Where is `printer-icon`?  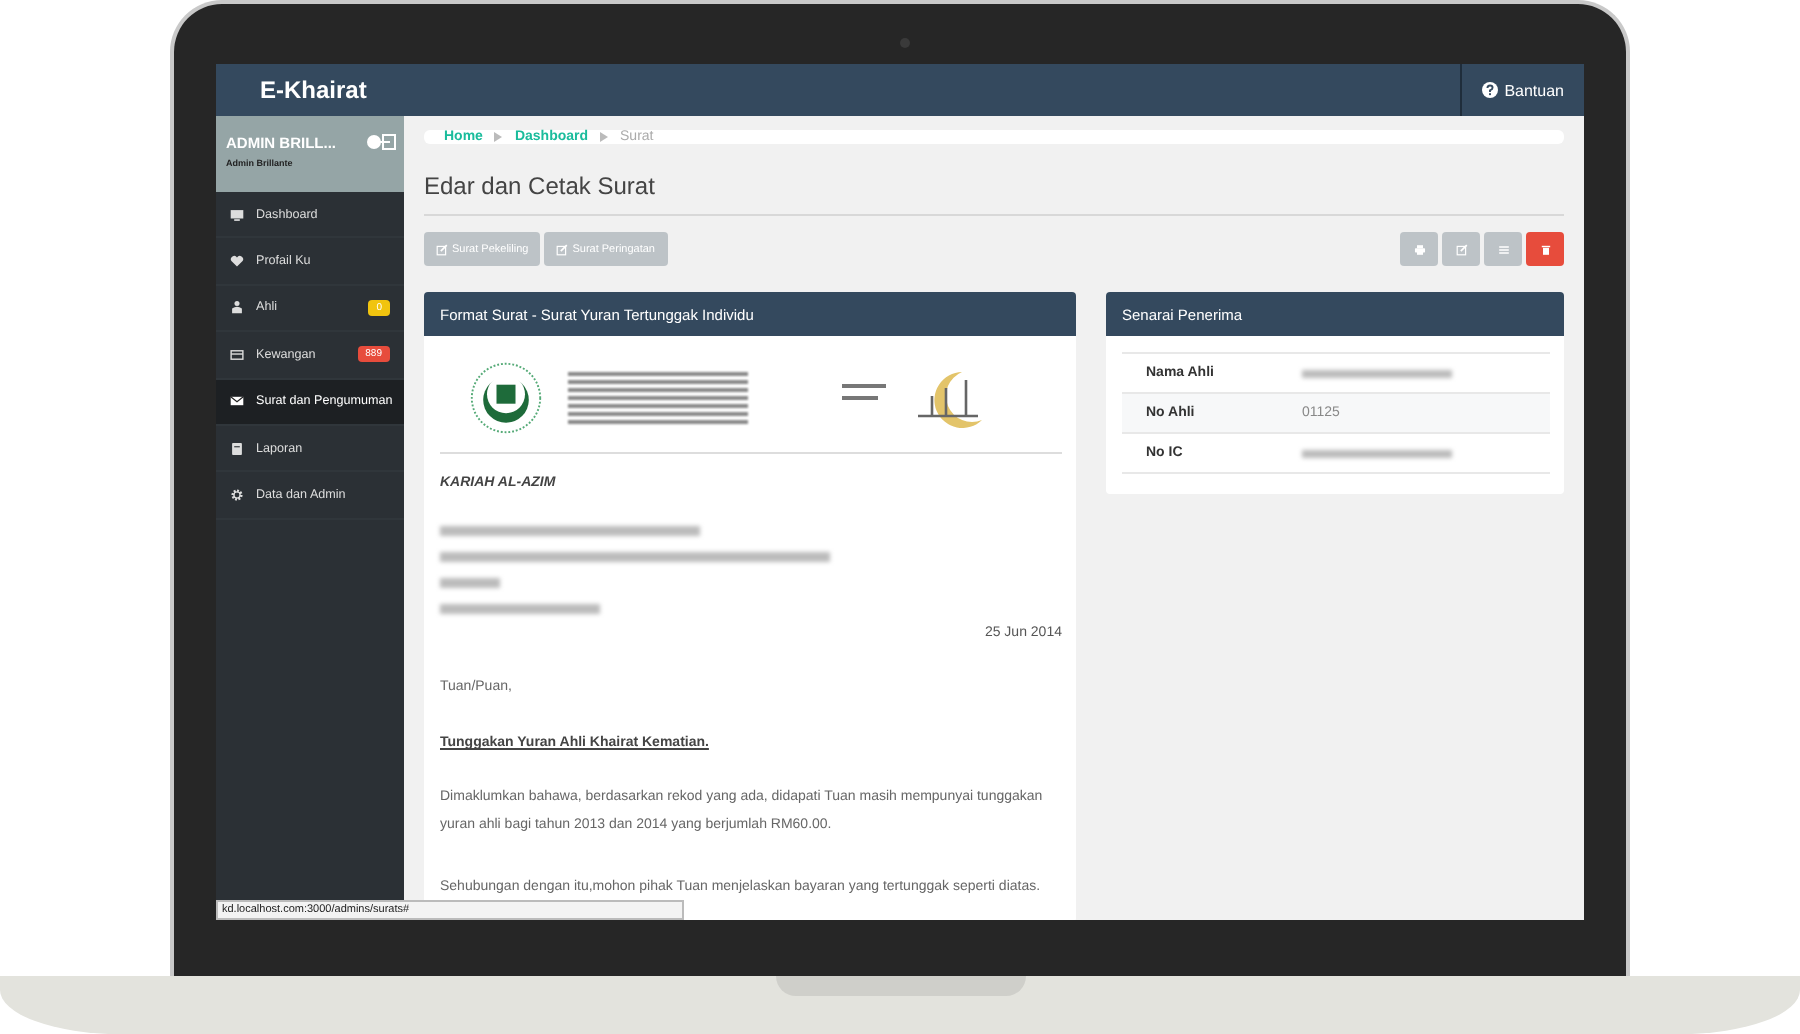 printer-icon is located at coordinates (1419, 249).